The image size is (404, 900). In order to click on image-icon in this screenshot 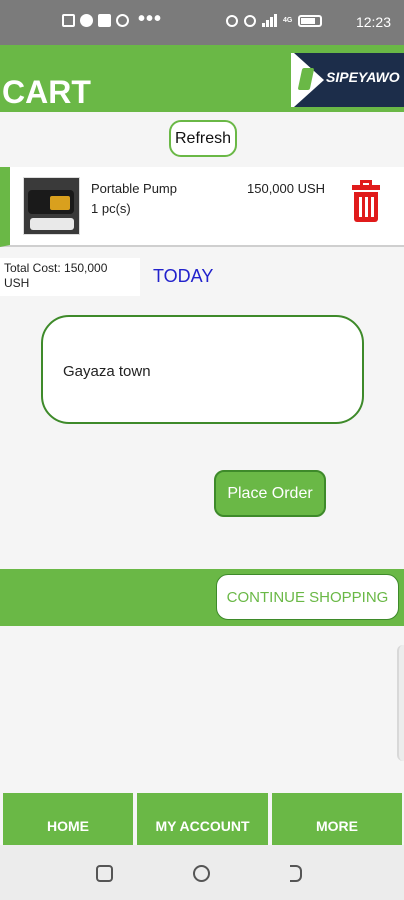, I will do `click(68, 20)`.